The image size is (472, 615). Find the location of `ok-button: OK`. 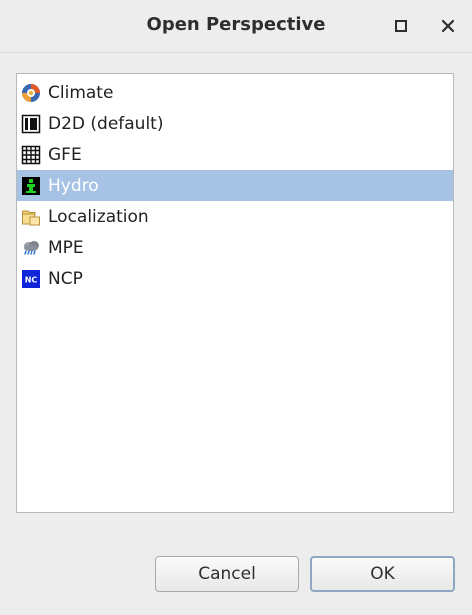

ok-button: OK is located at coordinates (382, 574).